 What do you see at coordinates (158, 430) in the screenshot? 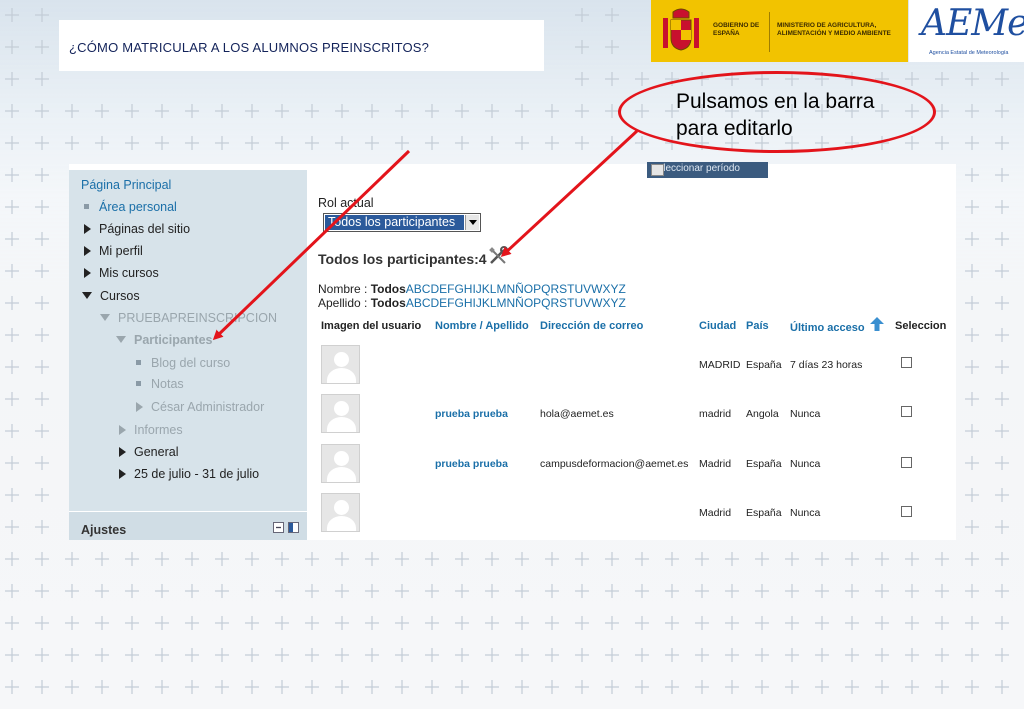
I see `sidebar-item-label: Informes` at bounding box center [158, 430].